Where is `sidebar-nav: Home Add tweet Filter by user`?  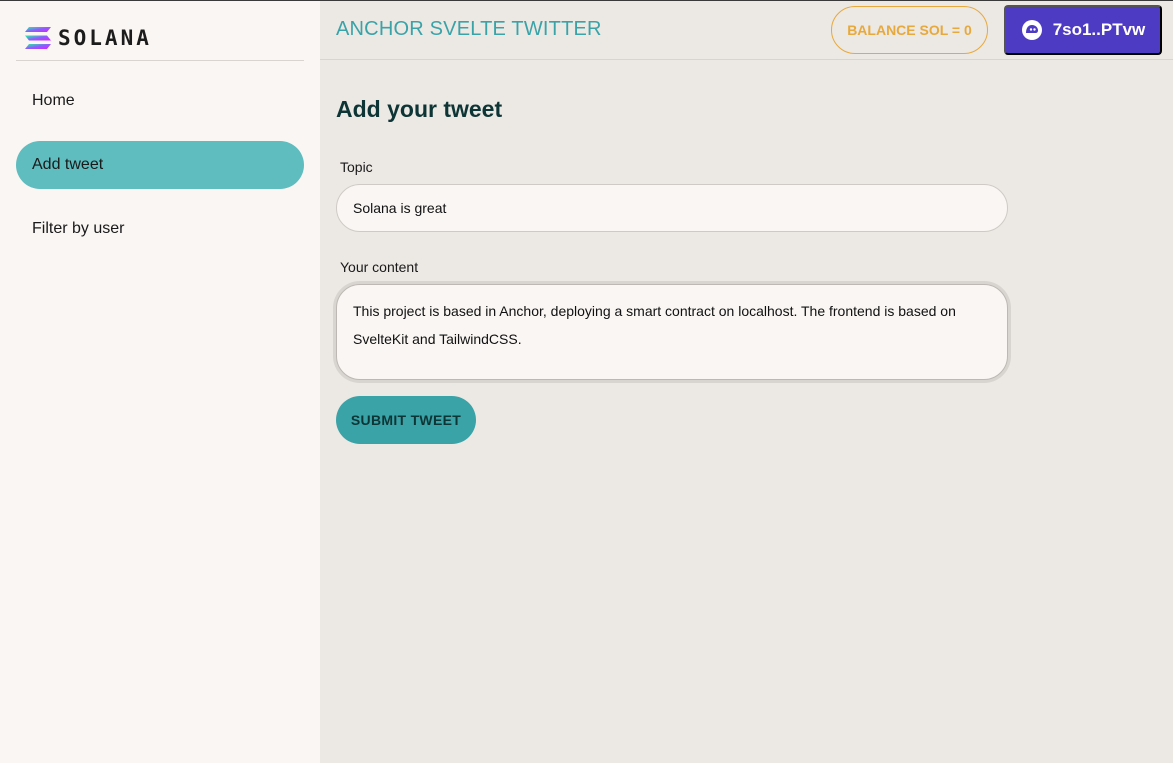 sidebar-nav: Home Add tweet Filter by user is located at coordinates (160, 173).